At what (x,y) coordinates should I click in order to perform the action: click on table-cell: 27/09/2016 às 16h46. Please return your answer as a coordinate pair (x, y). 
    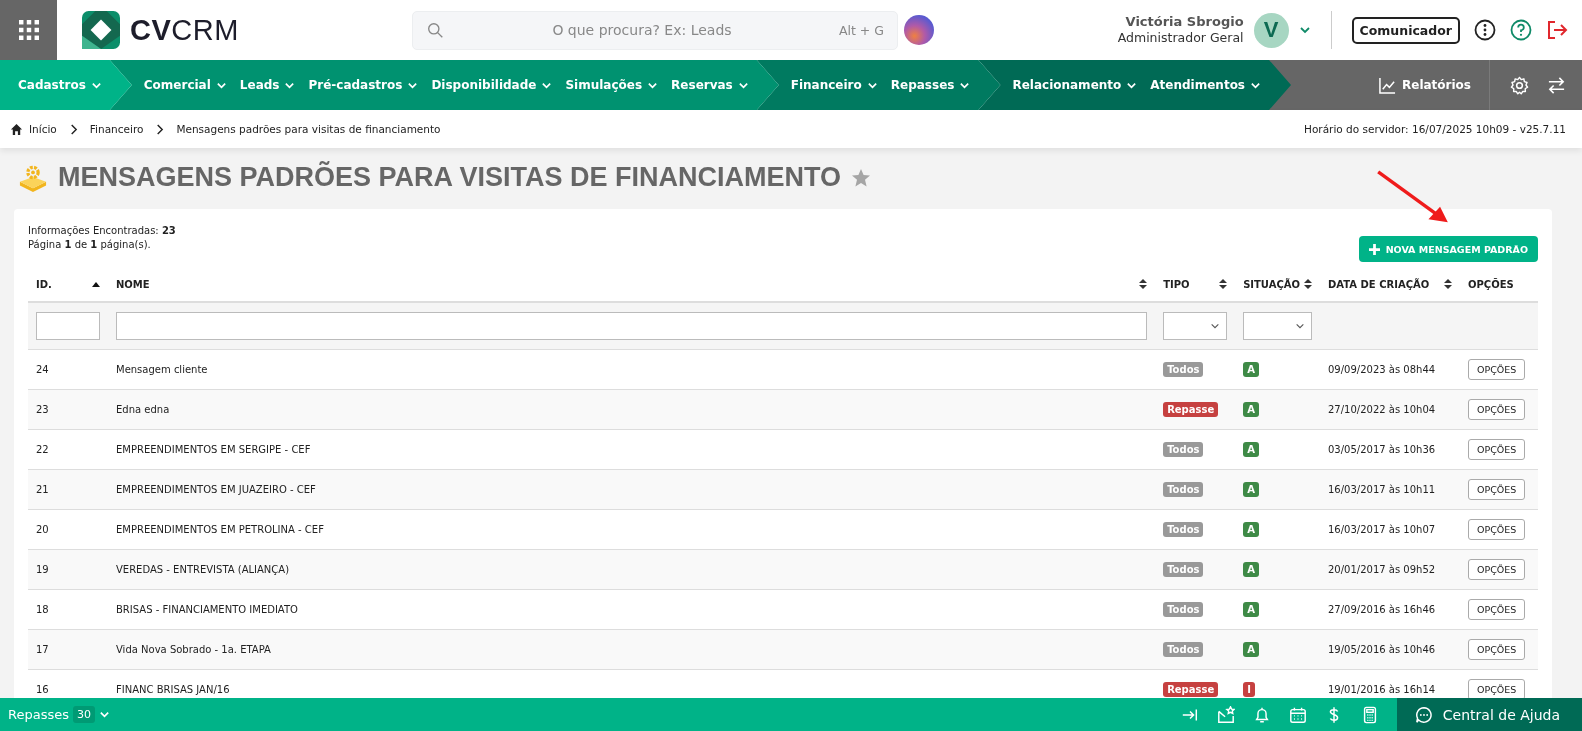
    Looking at the image, I should click on (1382, 609).